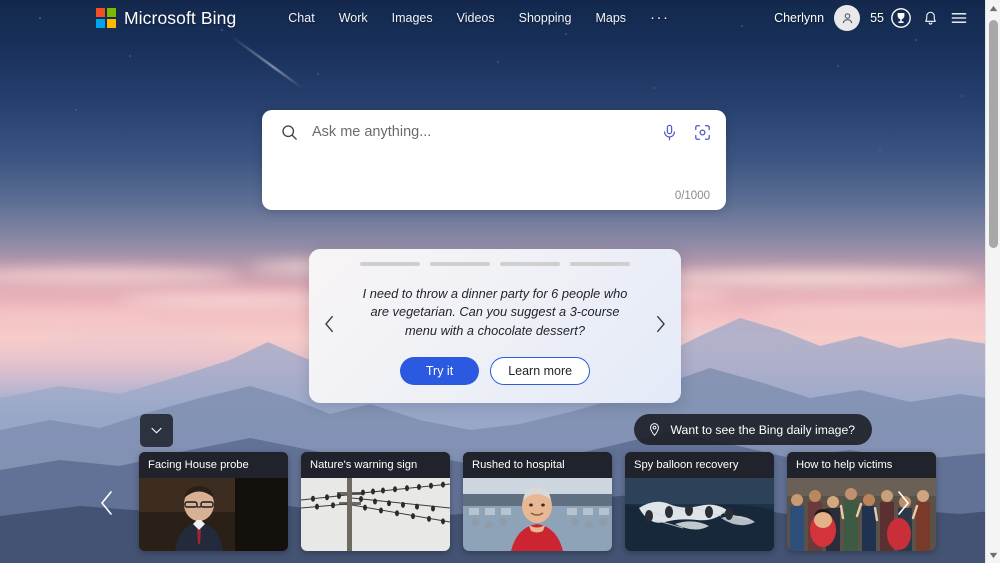 The image size is (1000, 563). Describe the element at coordinates (537, 514) in the screenshot. I see `man-red-shirt-stadium-photo` at that location.